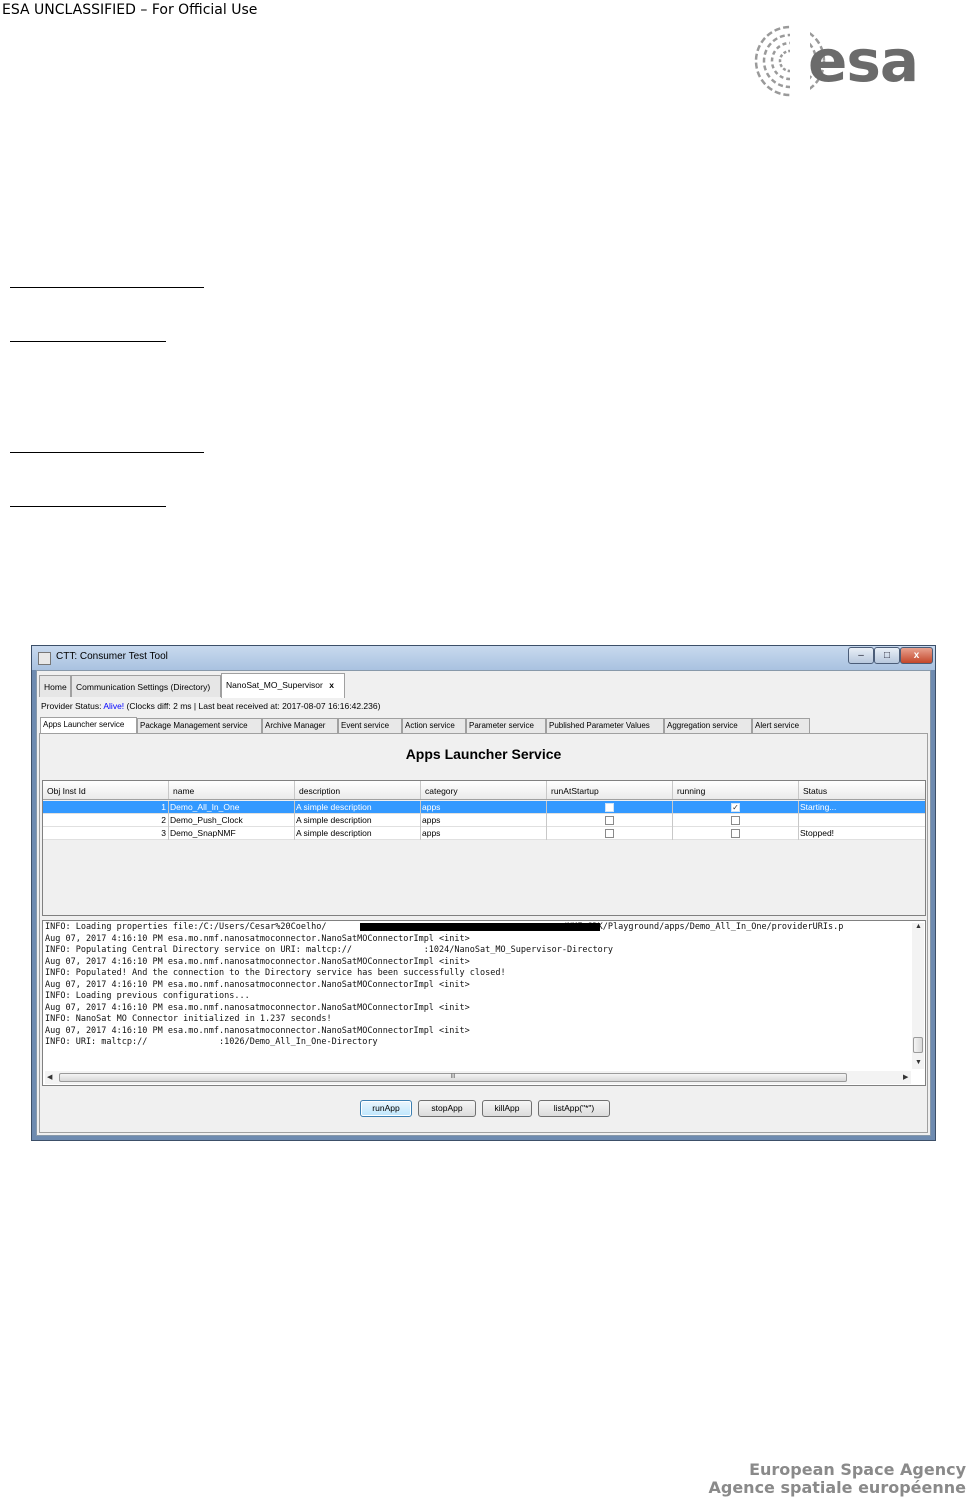 The width and height of the screenshot is (966, 1497). I want to click on cell-name: Demo_SnapNMF, so click(232, 833).